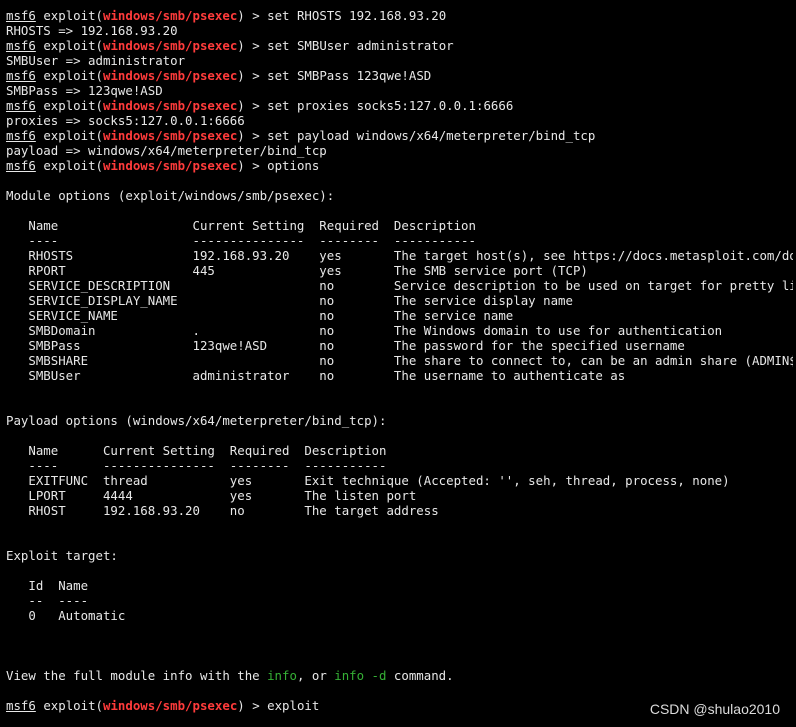 This screenshot has height=727, width=796. I want to click on command-text: set SMBUser administrator, so click(360, 45).